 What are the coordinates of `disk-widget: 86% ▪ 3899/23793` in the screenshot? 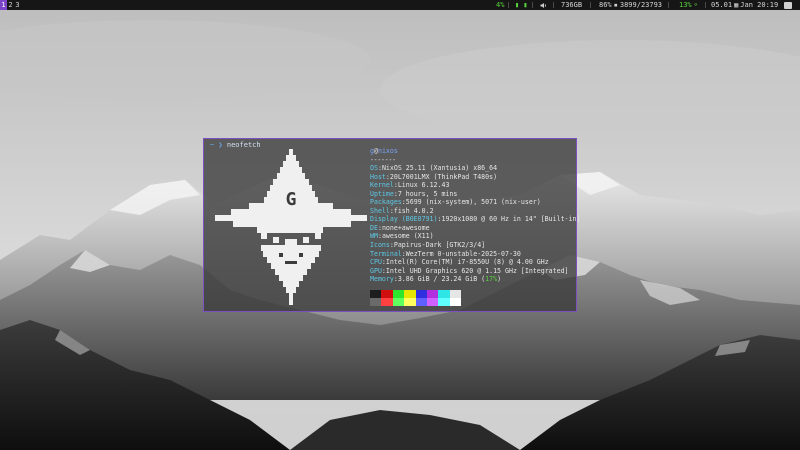 It's located at (630, 5).